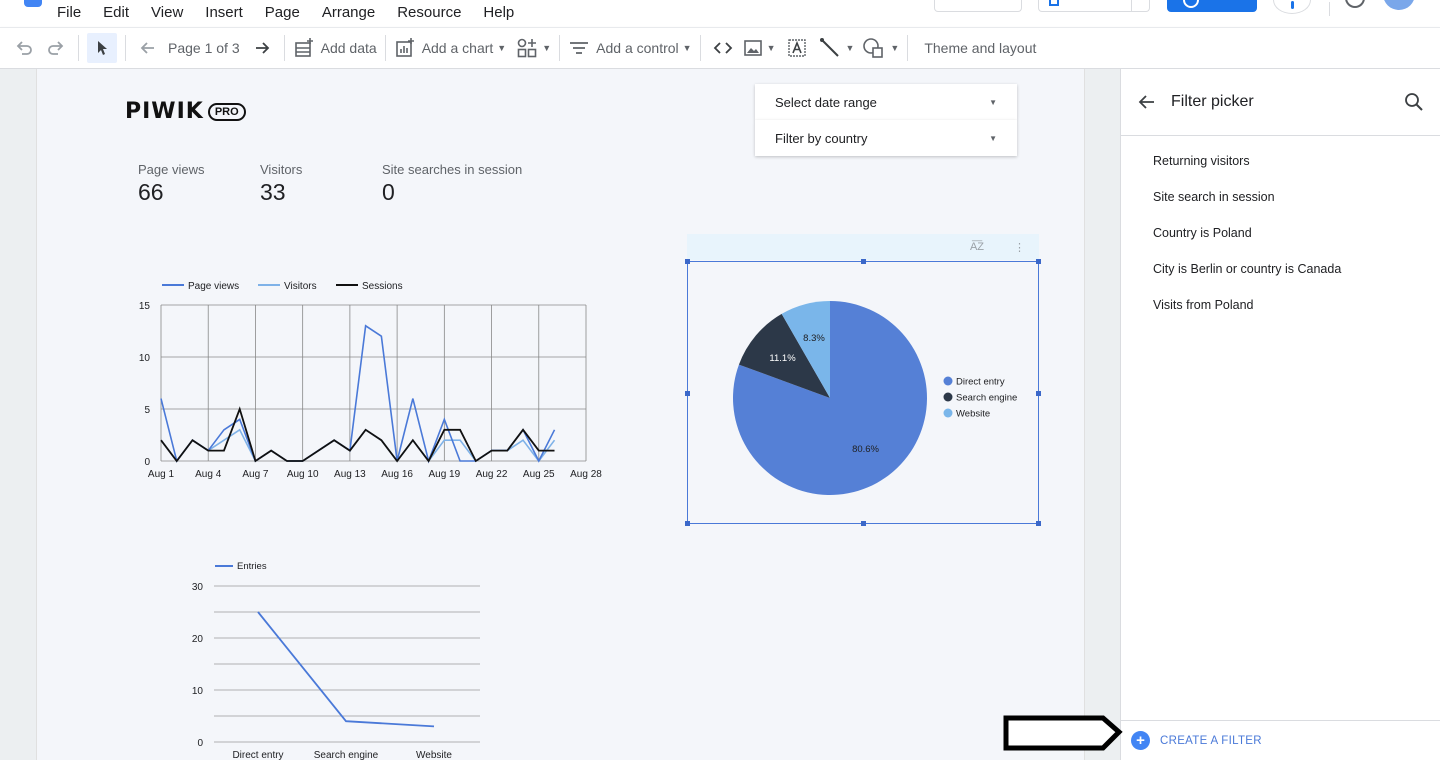 The width and height of the screenshot is (1440, 760). Describe the element at coordinates (886, 102) in the screenshot. I see `date-range-control: Select date range ▼` at that location.